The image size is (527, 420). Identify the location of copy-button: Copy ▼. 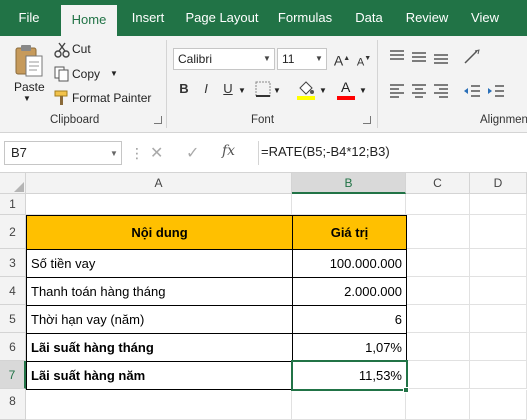
(94, 74).